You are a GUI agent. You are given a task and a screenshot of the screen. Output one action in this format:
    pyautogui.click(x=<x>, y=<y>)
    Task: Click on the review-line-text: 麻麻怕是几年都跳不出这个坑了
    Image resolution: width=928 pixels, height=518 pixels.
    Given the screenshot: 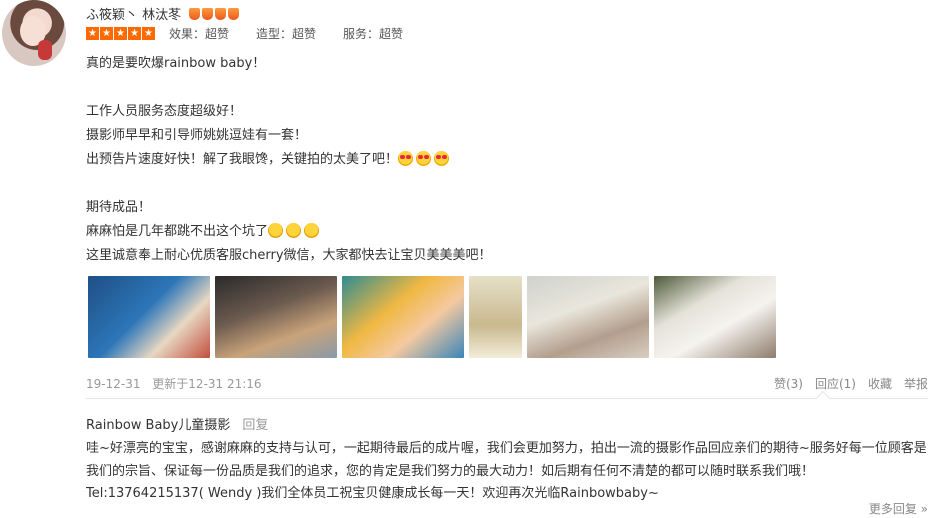 What is the action you would take?
    pyautogui.click(x=177, y=231)
    